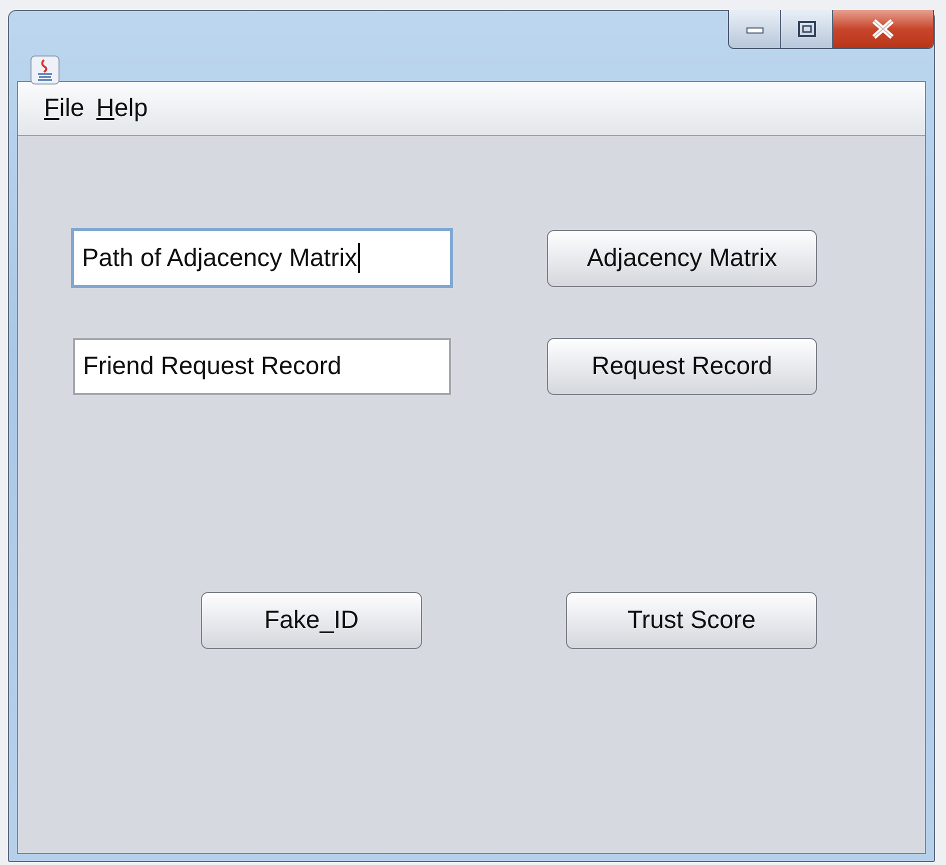 The width and height of the screenshot is (946, 865). I want to click on close-icon, so click(883, 29).